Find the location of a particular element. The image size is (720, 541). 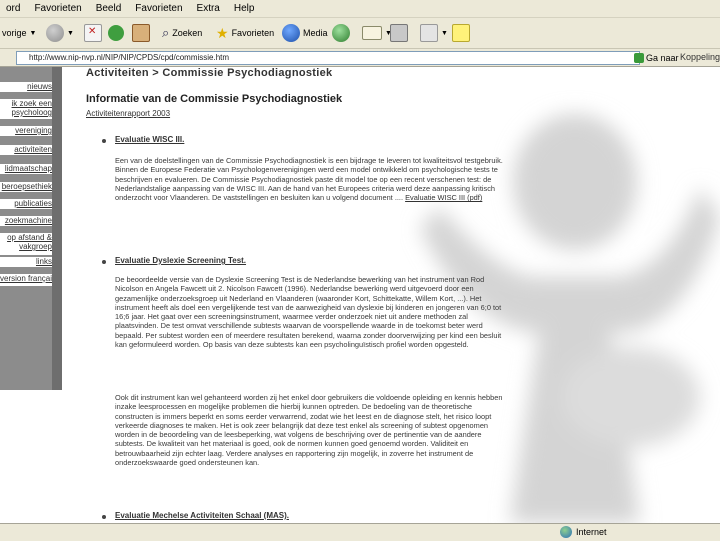

media-icon is located at coordinates (291, 33).